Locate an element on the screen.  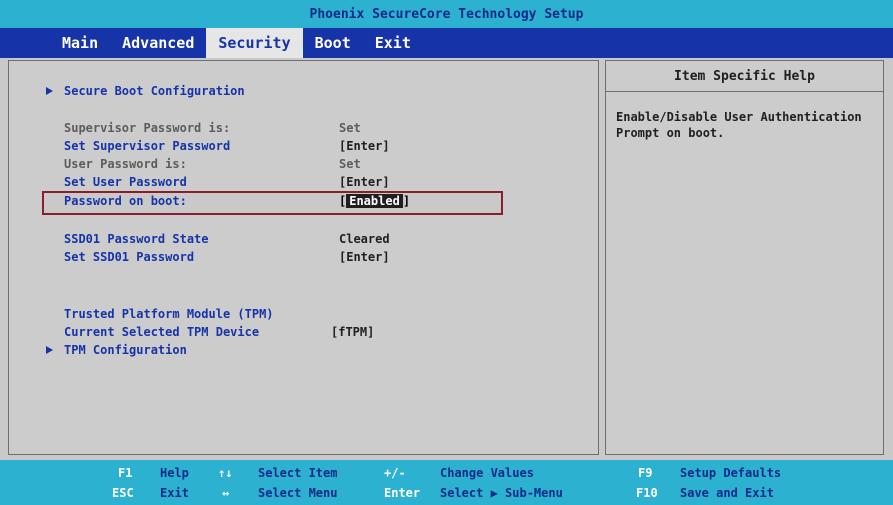
left-right-desc: Select Menu is located at coordinates (298, 493).